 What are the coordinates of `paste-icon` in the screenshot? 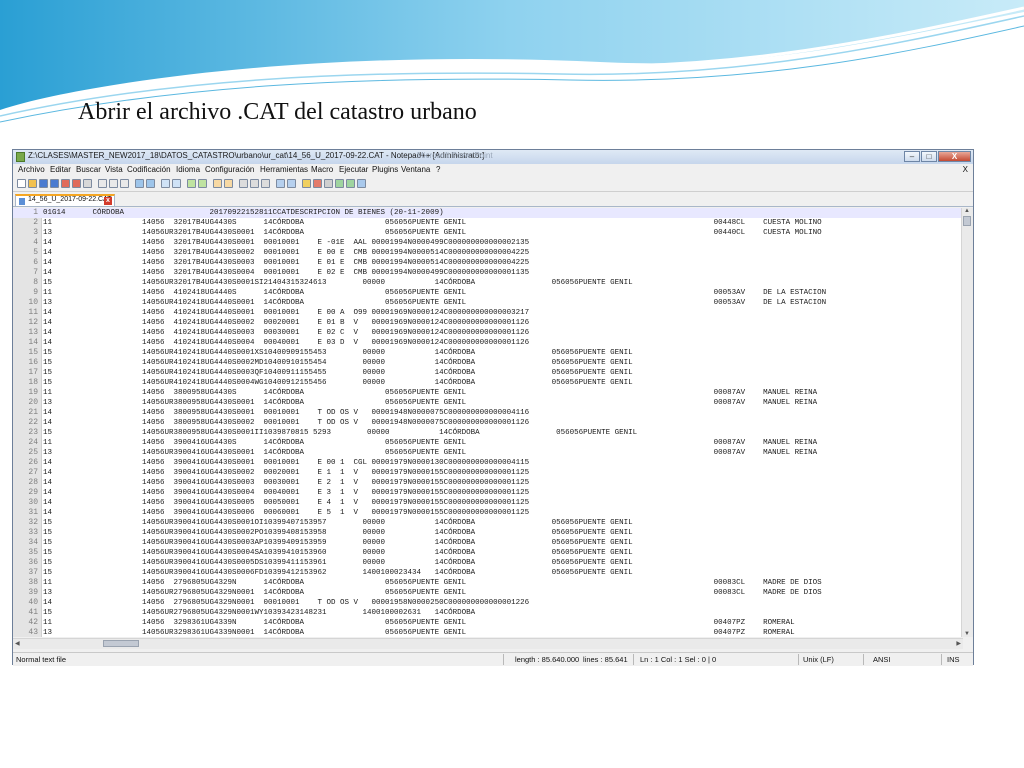 It's located at (124, 183).